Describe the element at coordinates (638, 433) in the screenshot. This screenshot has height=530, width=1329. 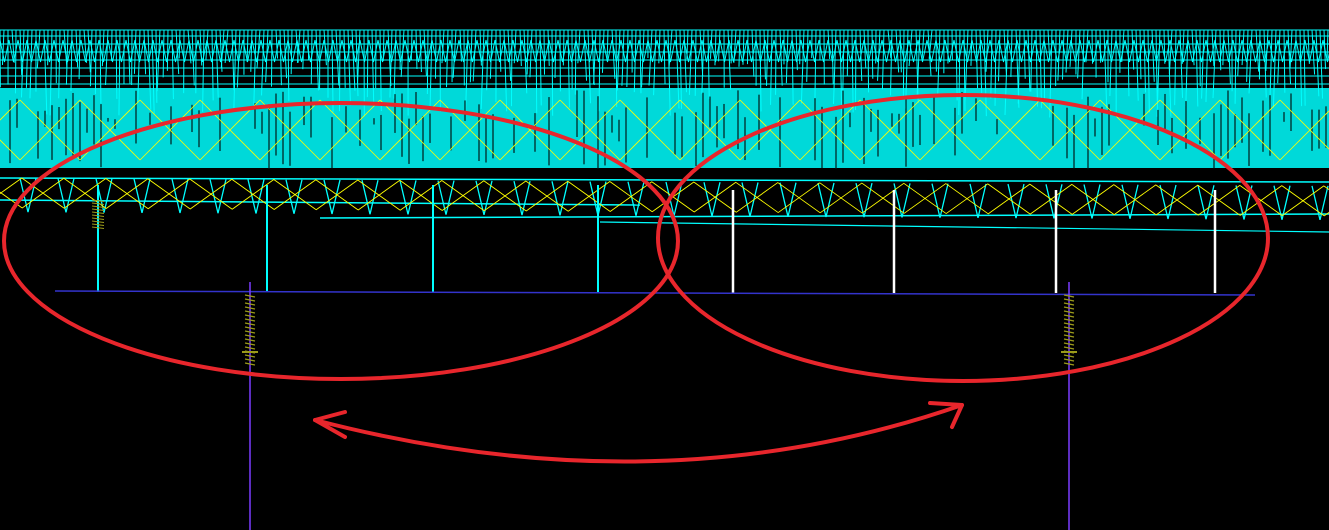
I see `comparison-arrow-curve` at that location.